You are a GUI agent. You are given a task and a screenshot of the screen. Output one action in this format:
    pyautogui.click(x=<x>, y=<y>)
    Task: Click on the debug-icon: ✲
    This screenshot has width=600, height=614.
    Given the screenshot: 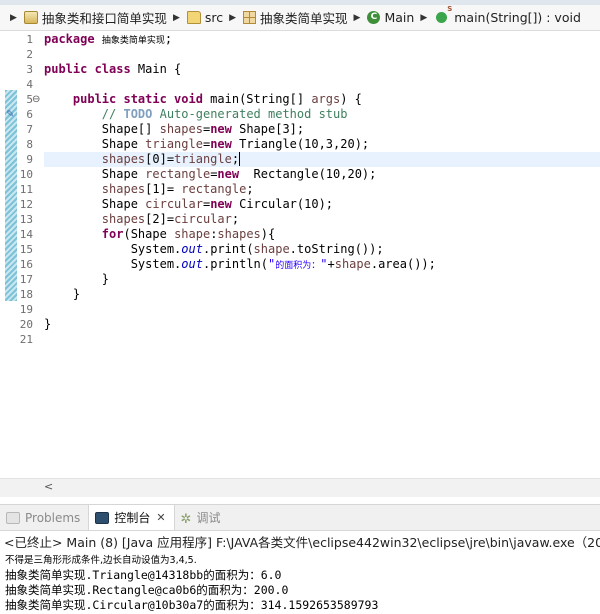 What is the action you would take?
    pyautogui.click(x=186, y=519)
    